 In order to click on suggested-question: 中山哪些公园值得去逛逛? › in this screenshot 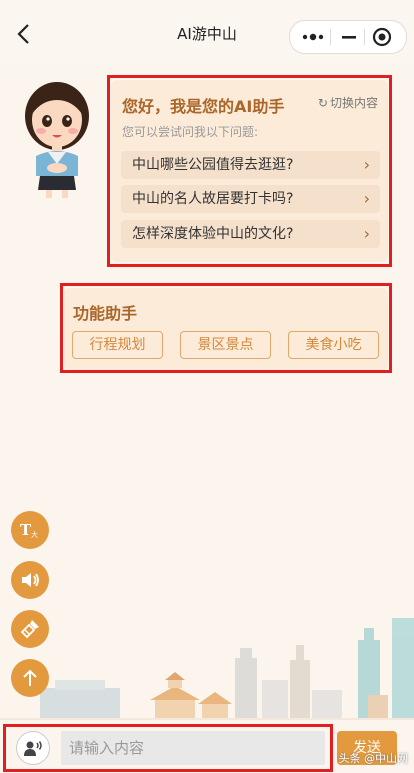, I will do `click(250, 165)`.